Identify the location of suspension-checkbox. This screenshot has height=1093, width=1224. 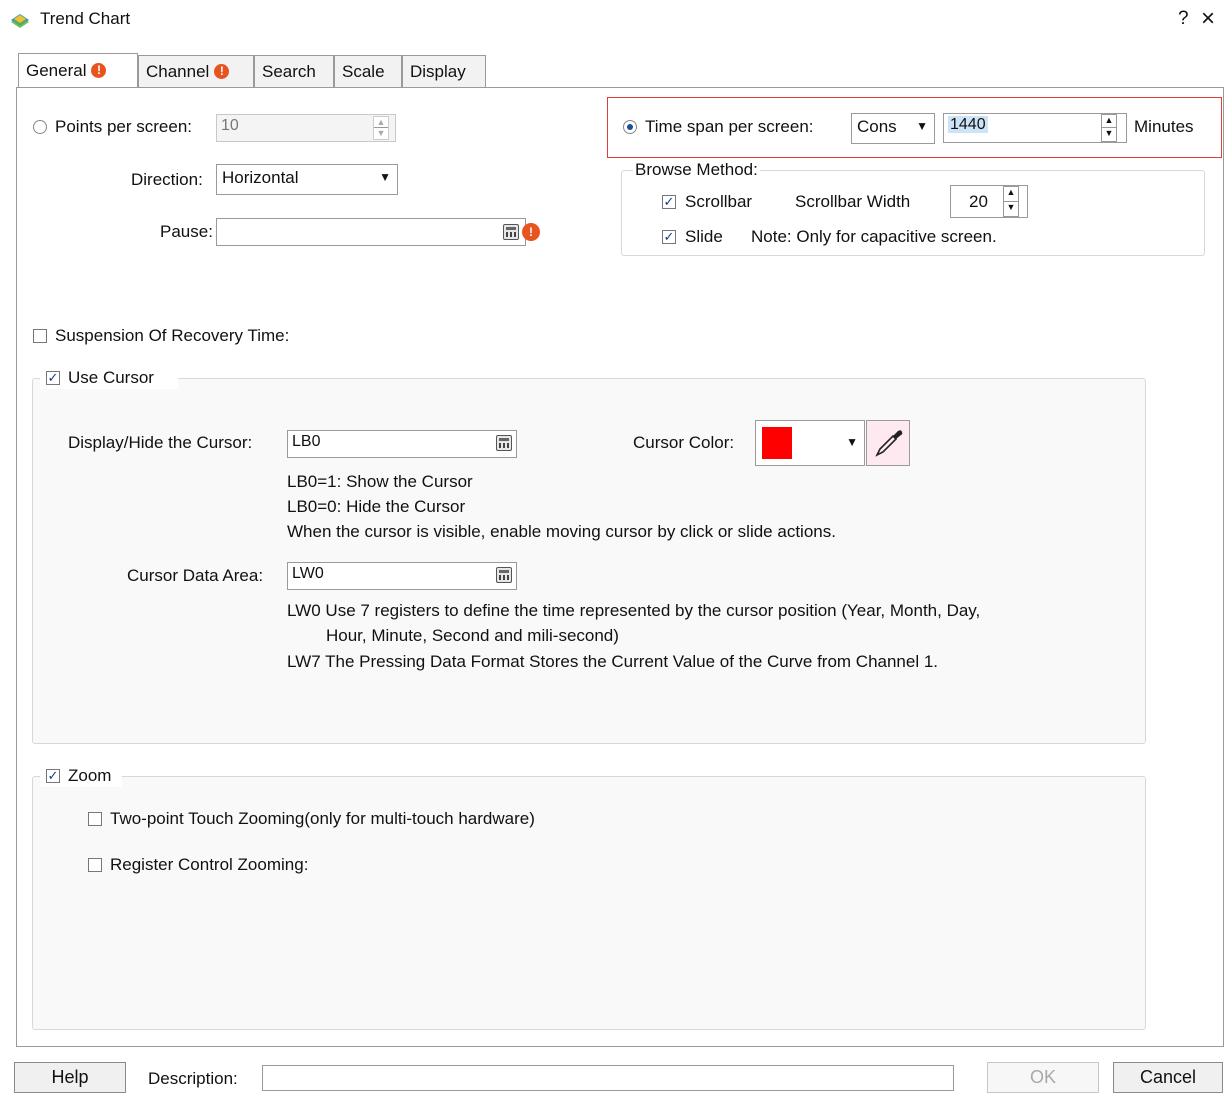
(40, 336).